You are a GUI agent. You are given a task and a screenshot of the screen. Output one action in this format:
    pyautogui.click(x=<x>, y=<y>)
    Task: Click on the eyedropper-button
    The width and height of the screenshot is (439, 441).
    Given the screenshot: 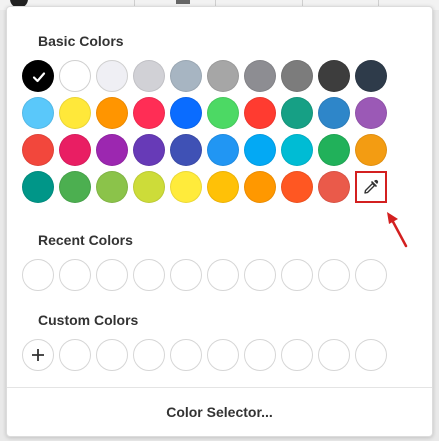 What is the action you would take?
    pyautogui.click(x=371, y=187)
    